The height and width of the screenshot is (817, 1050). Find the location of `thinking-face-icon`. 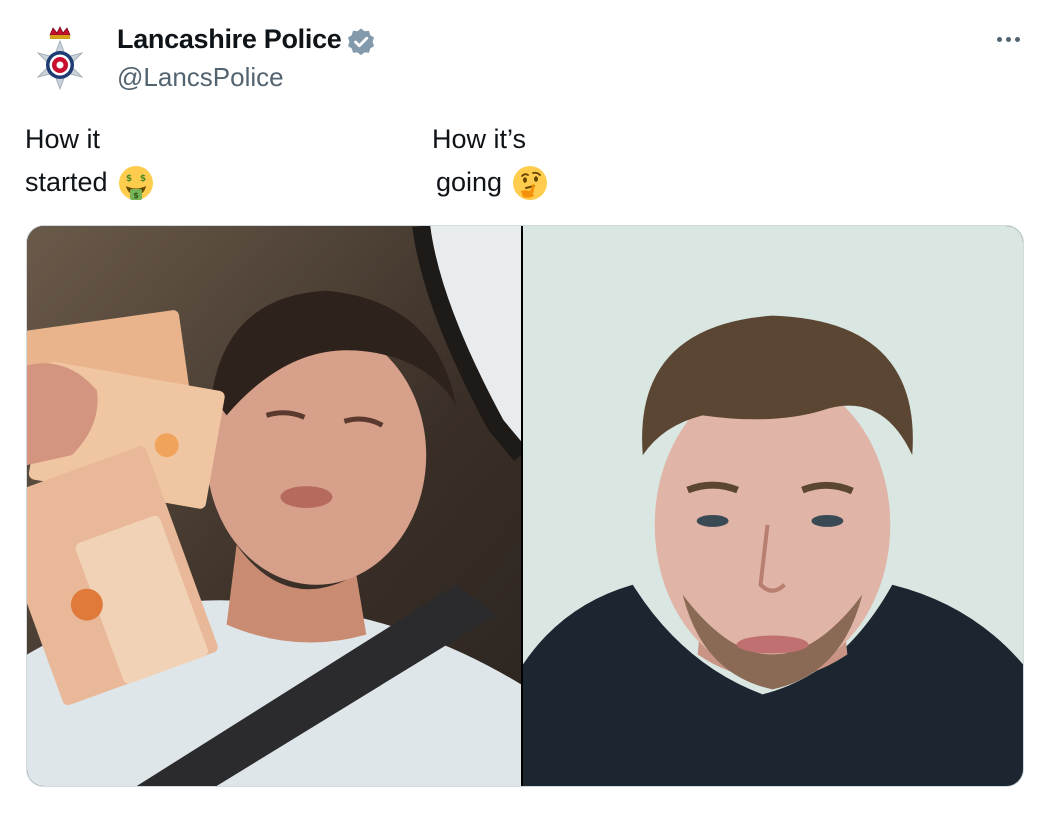

thinking-face-icon is located at coordinates (530, 182).